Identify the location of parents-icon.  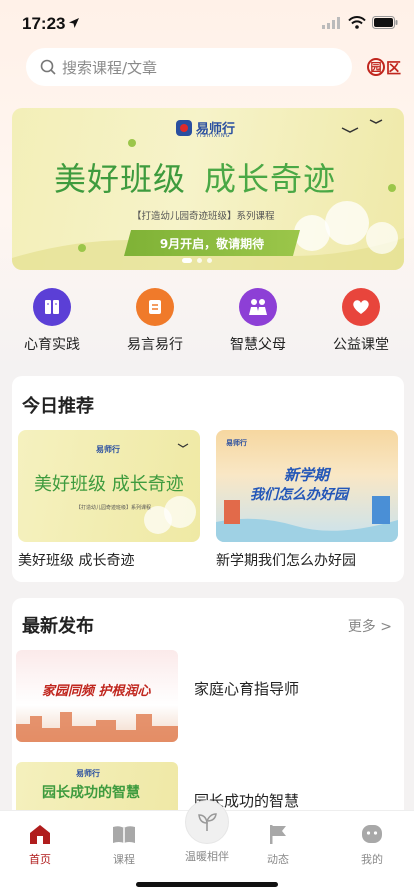
(258, 307).